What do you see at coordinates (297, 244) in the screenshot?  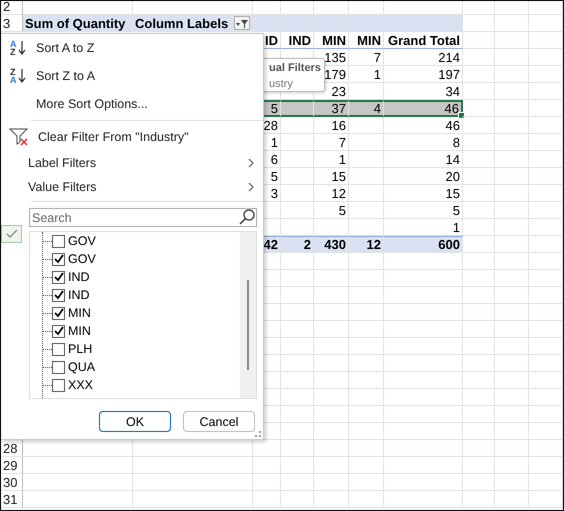 I see `table-cell: 2` at bounding box center [297, 244].